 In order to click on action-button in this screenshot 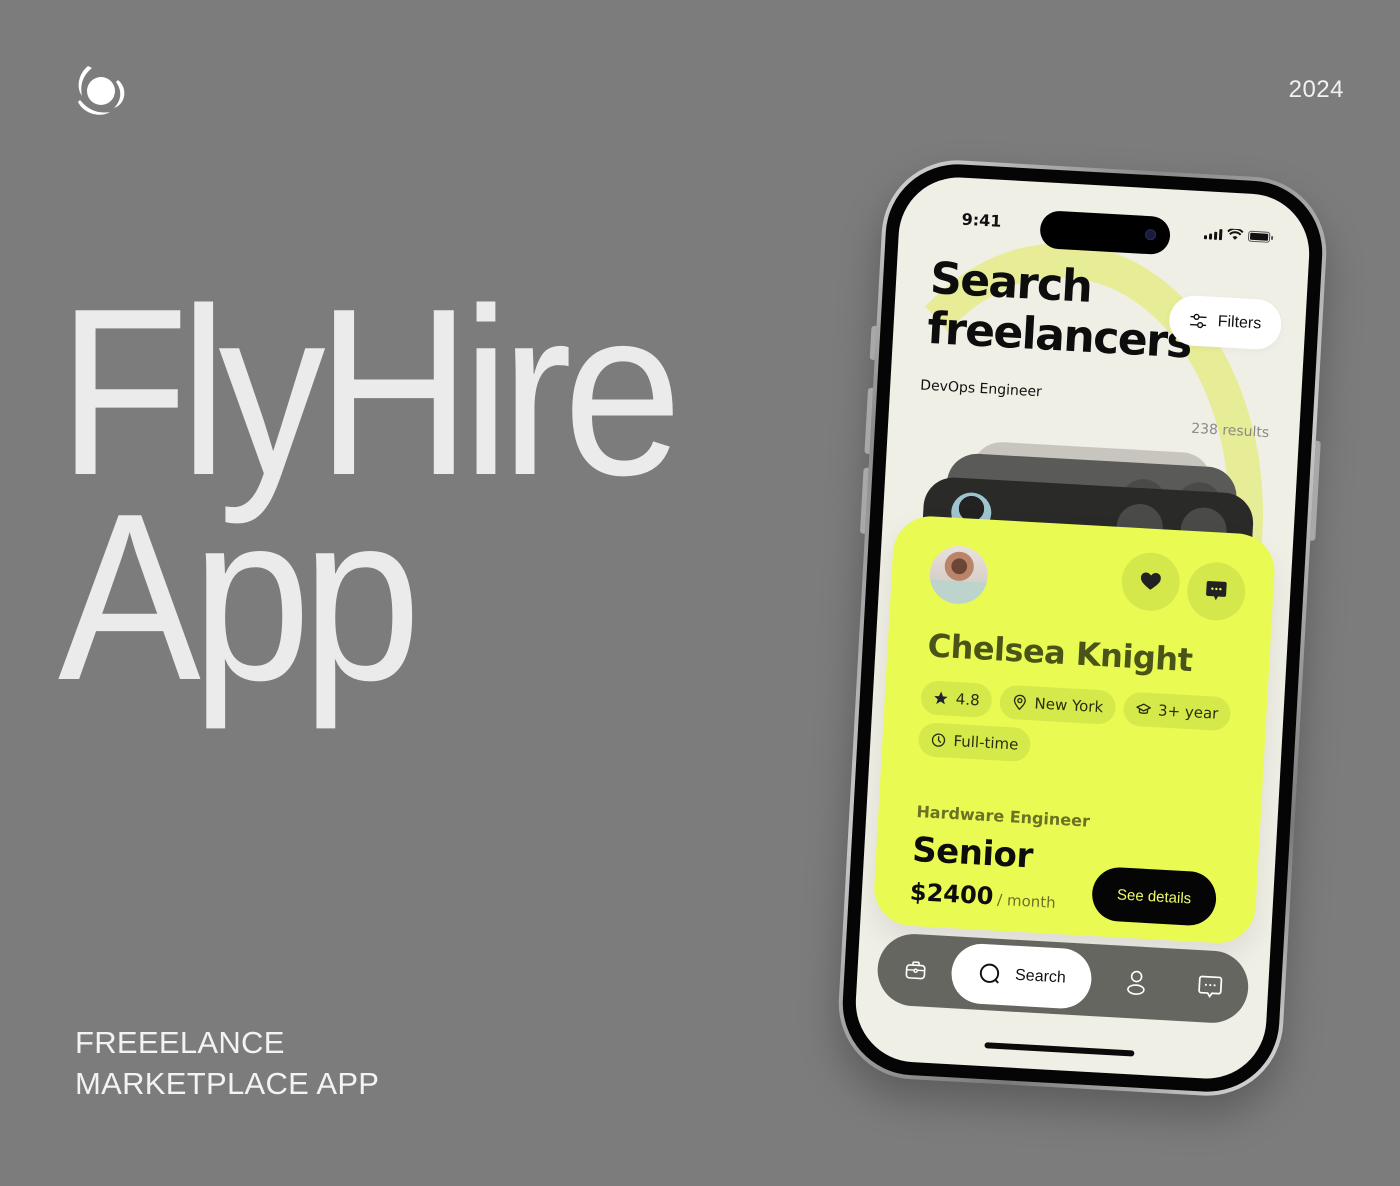, I will do `click(873, 342)`.